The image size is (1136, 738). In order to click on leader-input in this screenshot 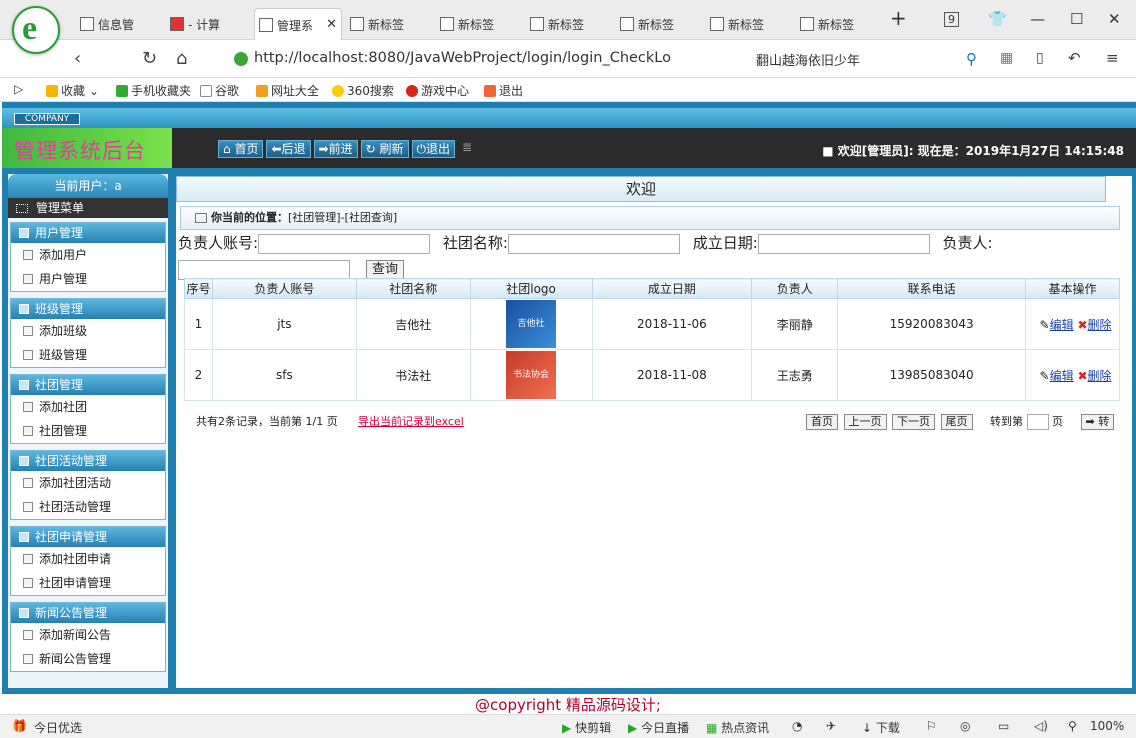, I will do `click(264, 270)`.